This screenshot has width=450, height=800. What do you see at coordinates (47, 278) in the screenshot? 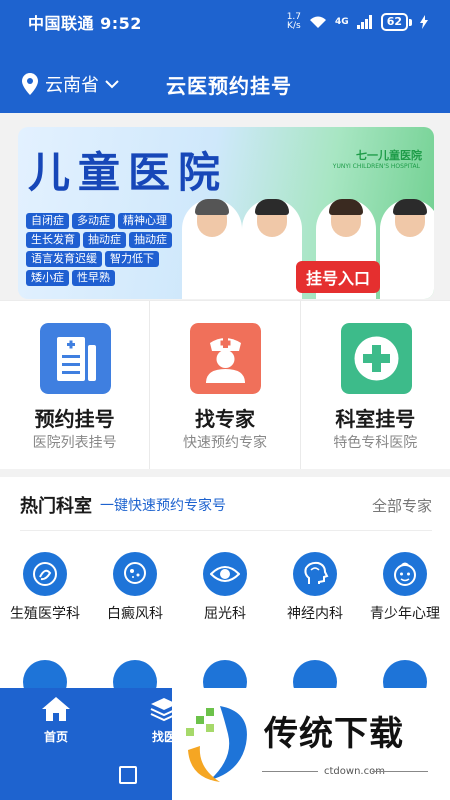
I see `condition-tag: 矮小症` at bounding box center [47, 278].